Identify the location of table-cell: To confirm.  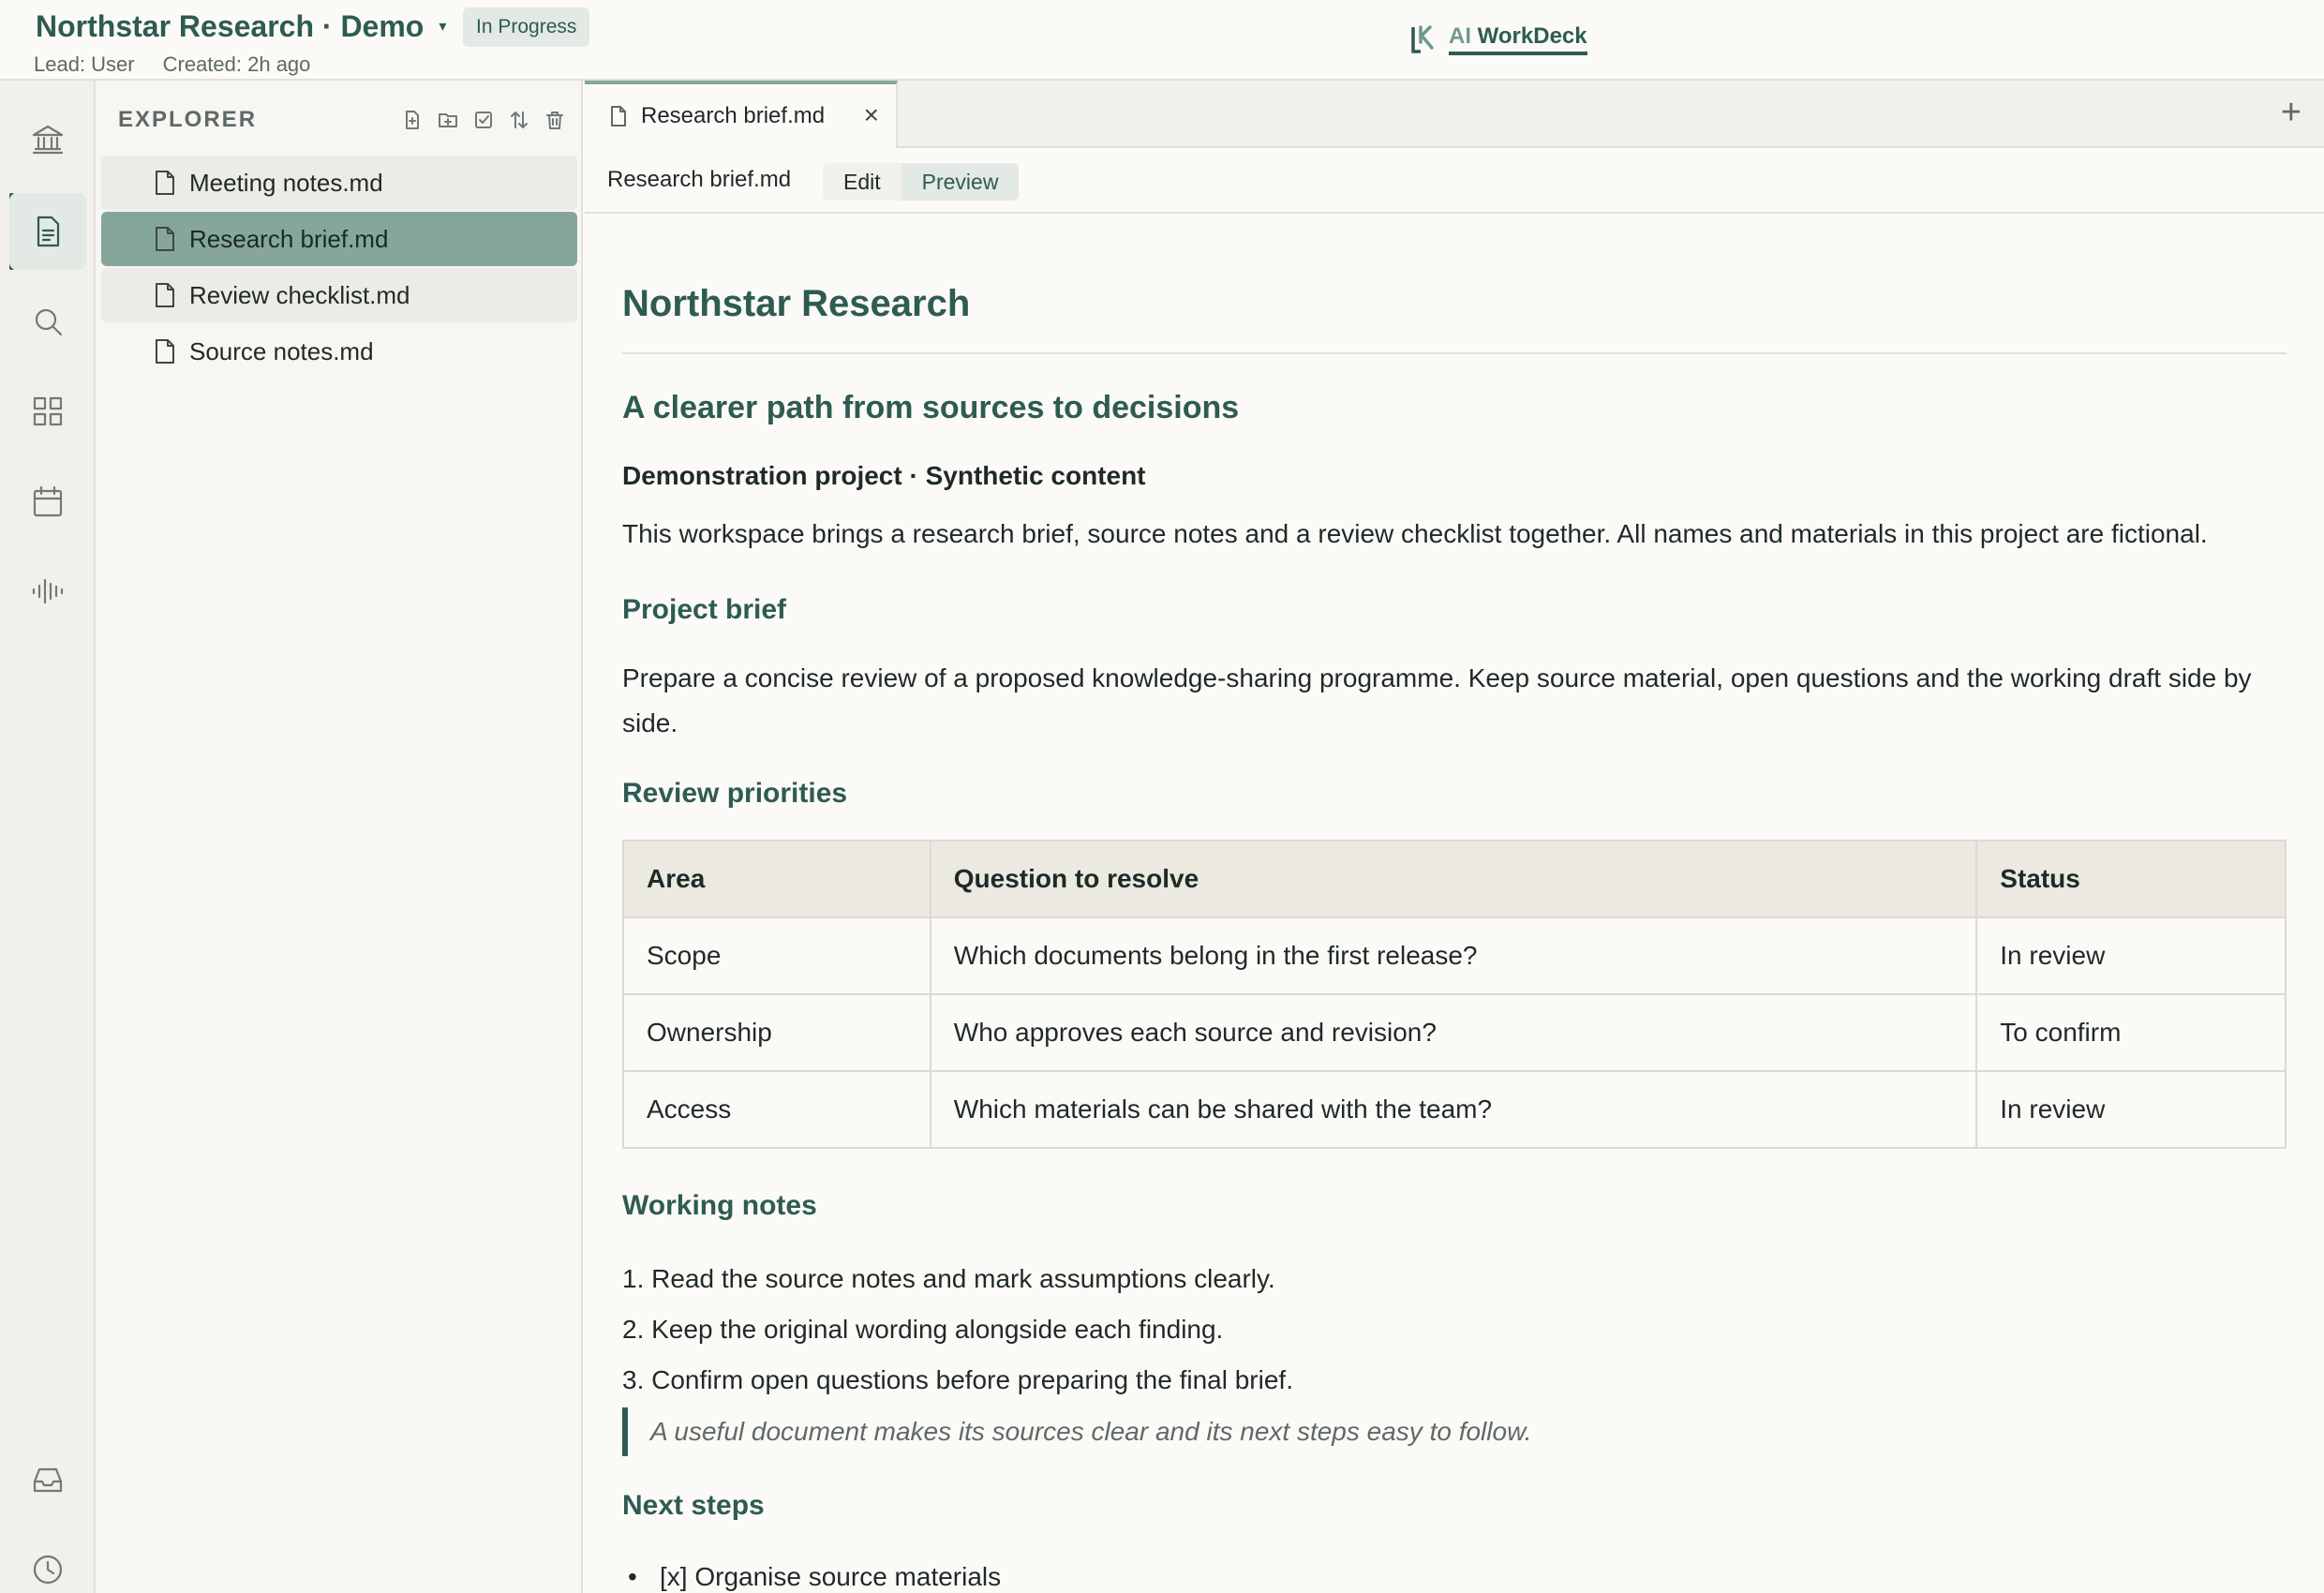
(2131, 1032).